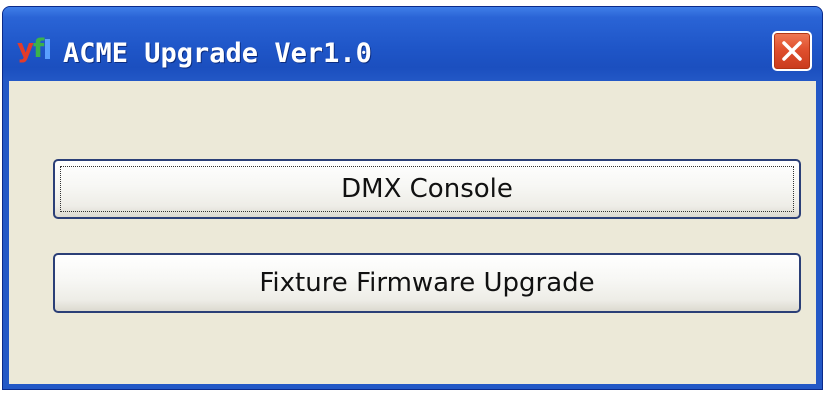 The height and width of the screenshot is (394, 827). I want to click on close-button, so click(792, 51).